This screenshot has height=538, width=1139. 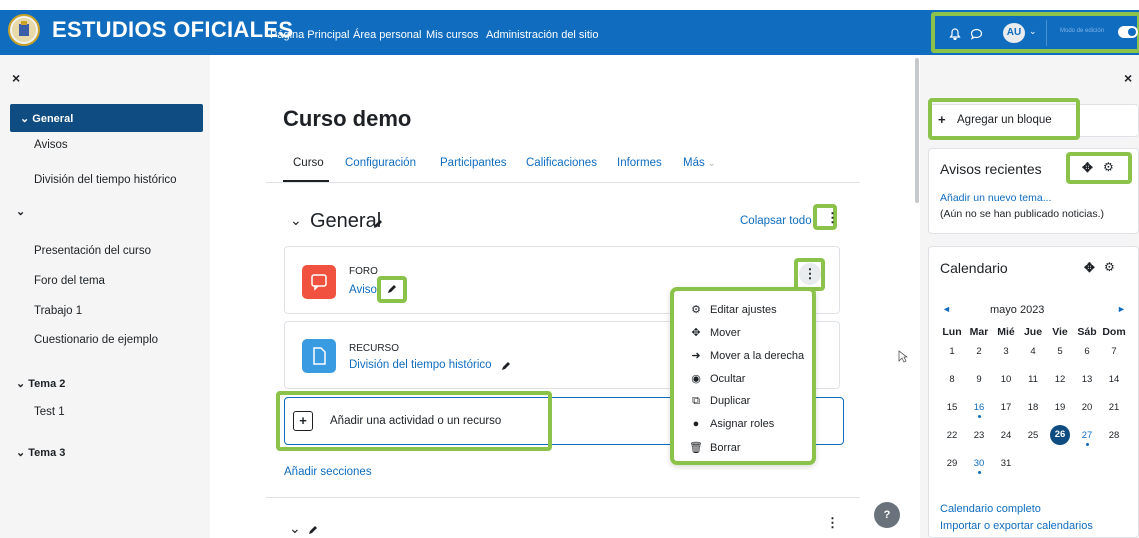 I want to click on calendar-day: 17, so click(x=1006, y=407).